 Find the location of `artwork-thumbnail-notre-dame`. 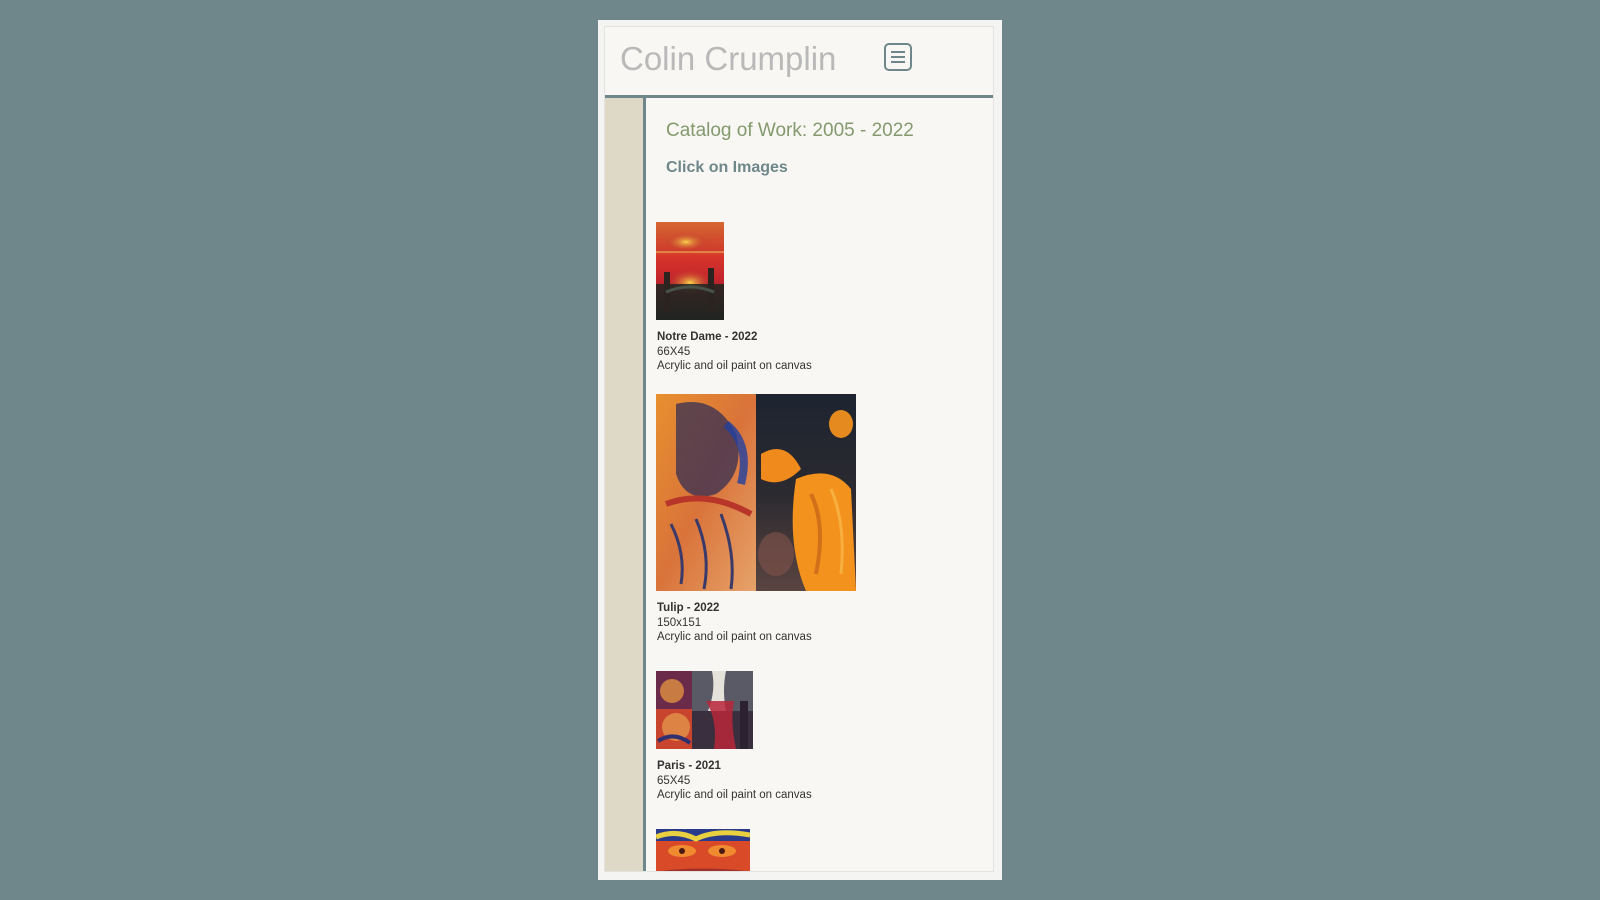

artwork-thumbnail-notre-dame is located at coordinates (690, 271).